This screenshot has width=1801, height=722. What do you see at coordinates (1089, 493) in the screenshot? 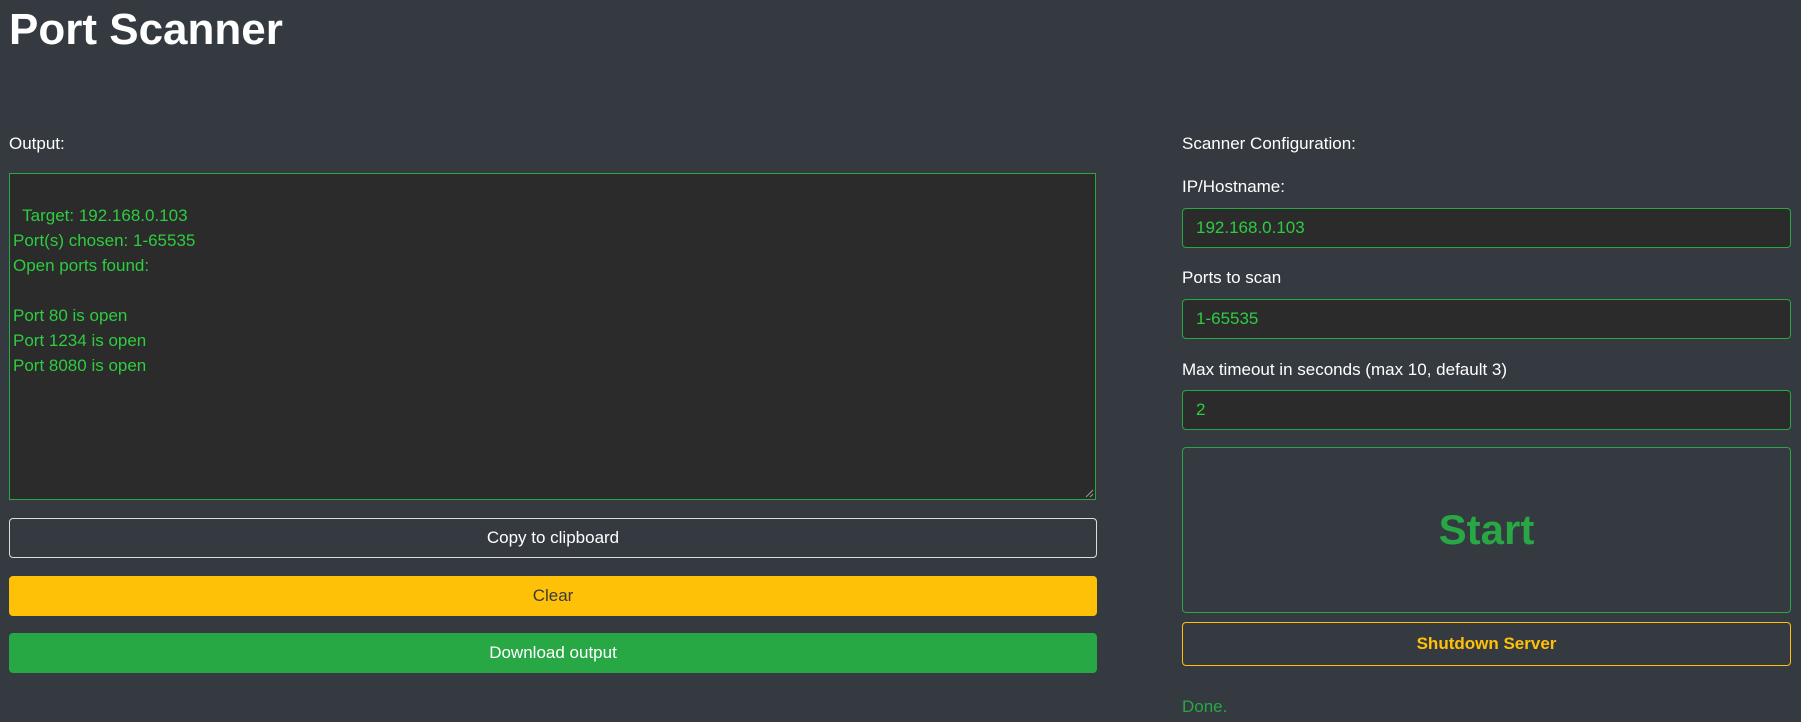
I see `resize-grip-icon` at bounding box center [1089, 493].